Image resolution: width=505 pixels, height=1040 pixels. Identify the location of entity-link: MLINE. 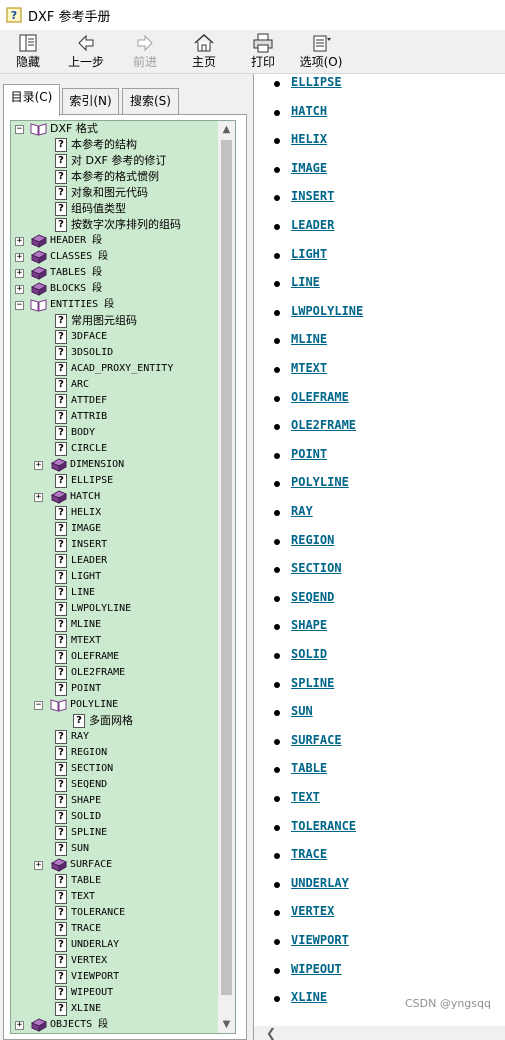
(309, 339).